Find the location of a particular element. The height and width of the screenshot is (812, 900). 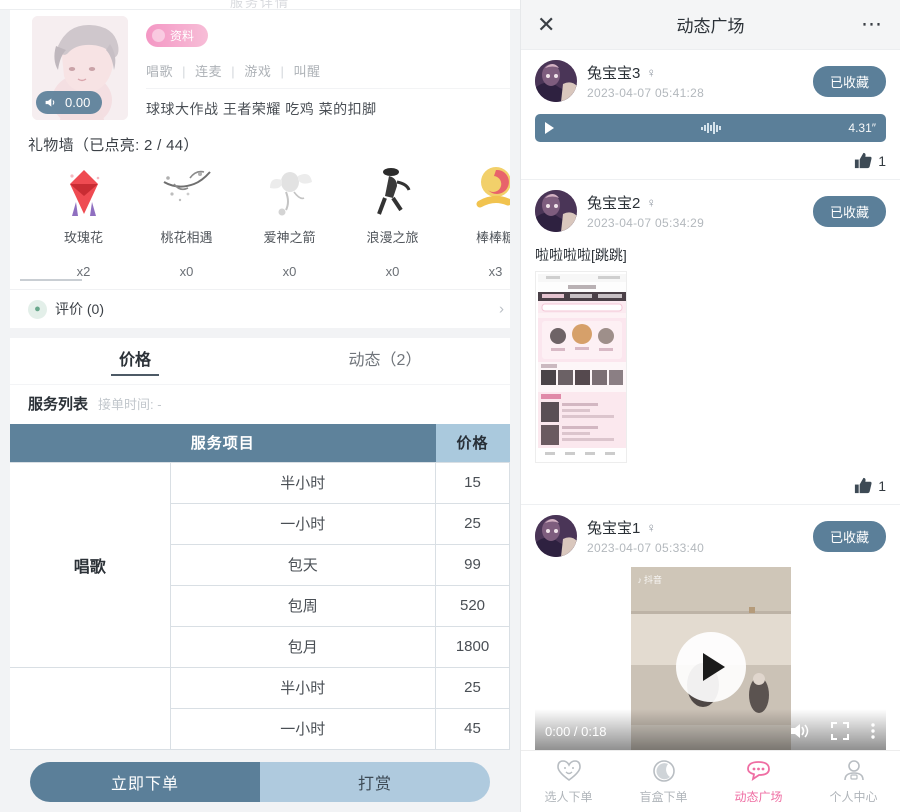

left-action-bar: 立即下单 打赏 is located at coordinates (260, 782).